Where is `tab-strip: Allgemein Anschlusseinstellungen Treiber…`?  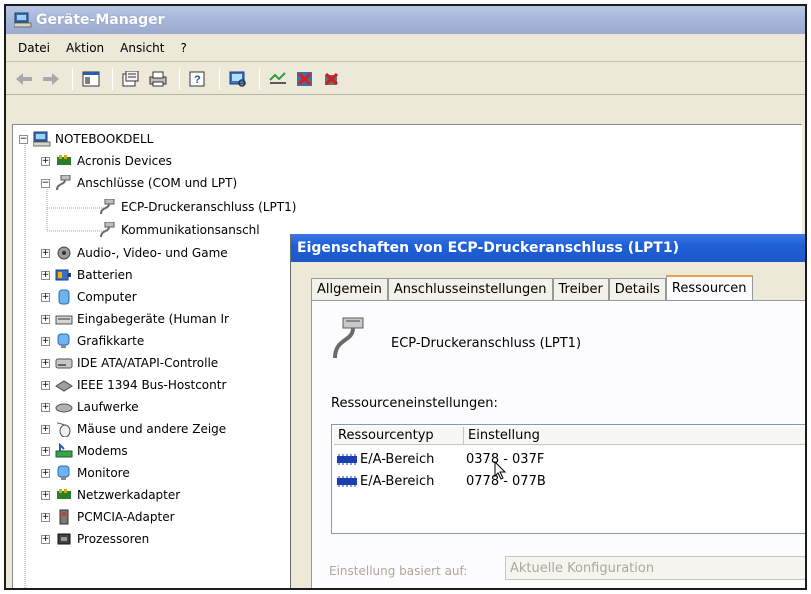
tab-strip: Allgemein Anschlusseinstellungen Treiber… is located at coordinates (532, 287).